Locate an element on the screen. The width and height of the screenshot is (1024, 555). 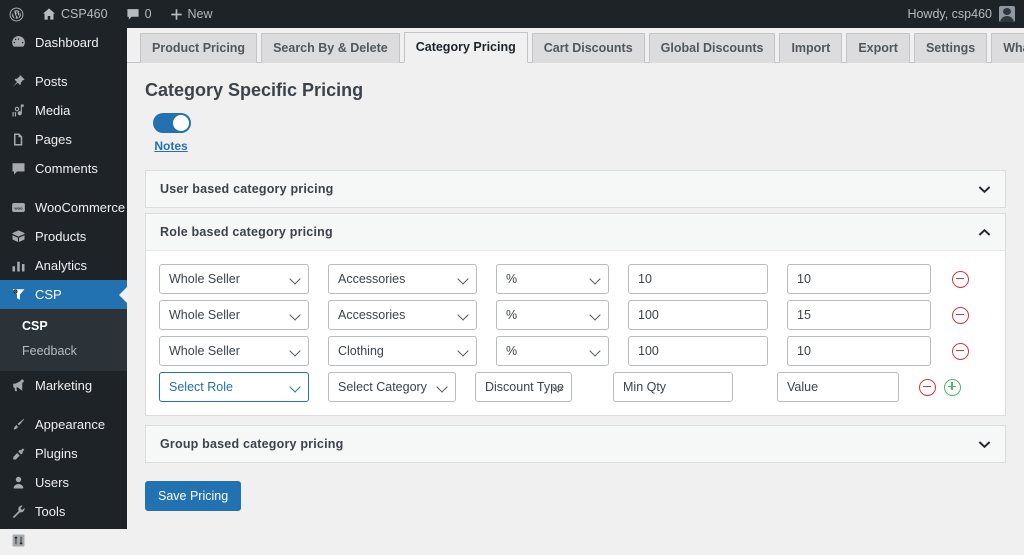
account-menu: Howdy, csp460 is located at coordinates (965, 14).